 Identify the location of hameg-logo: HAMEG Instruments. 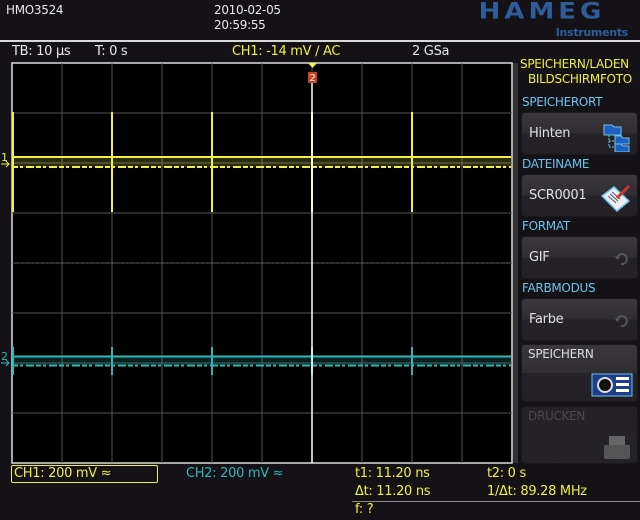
(554, 19).